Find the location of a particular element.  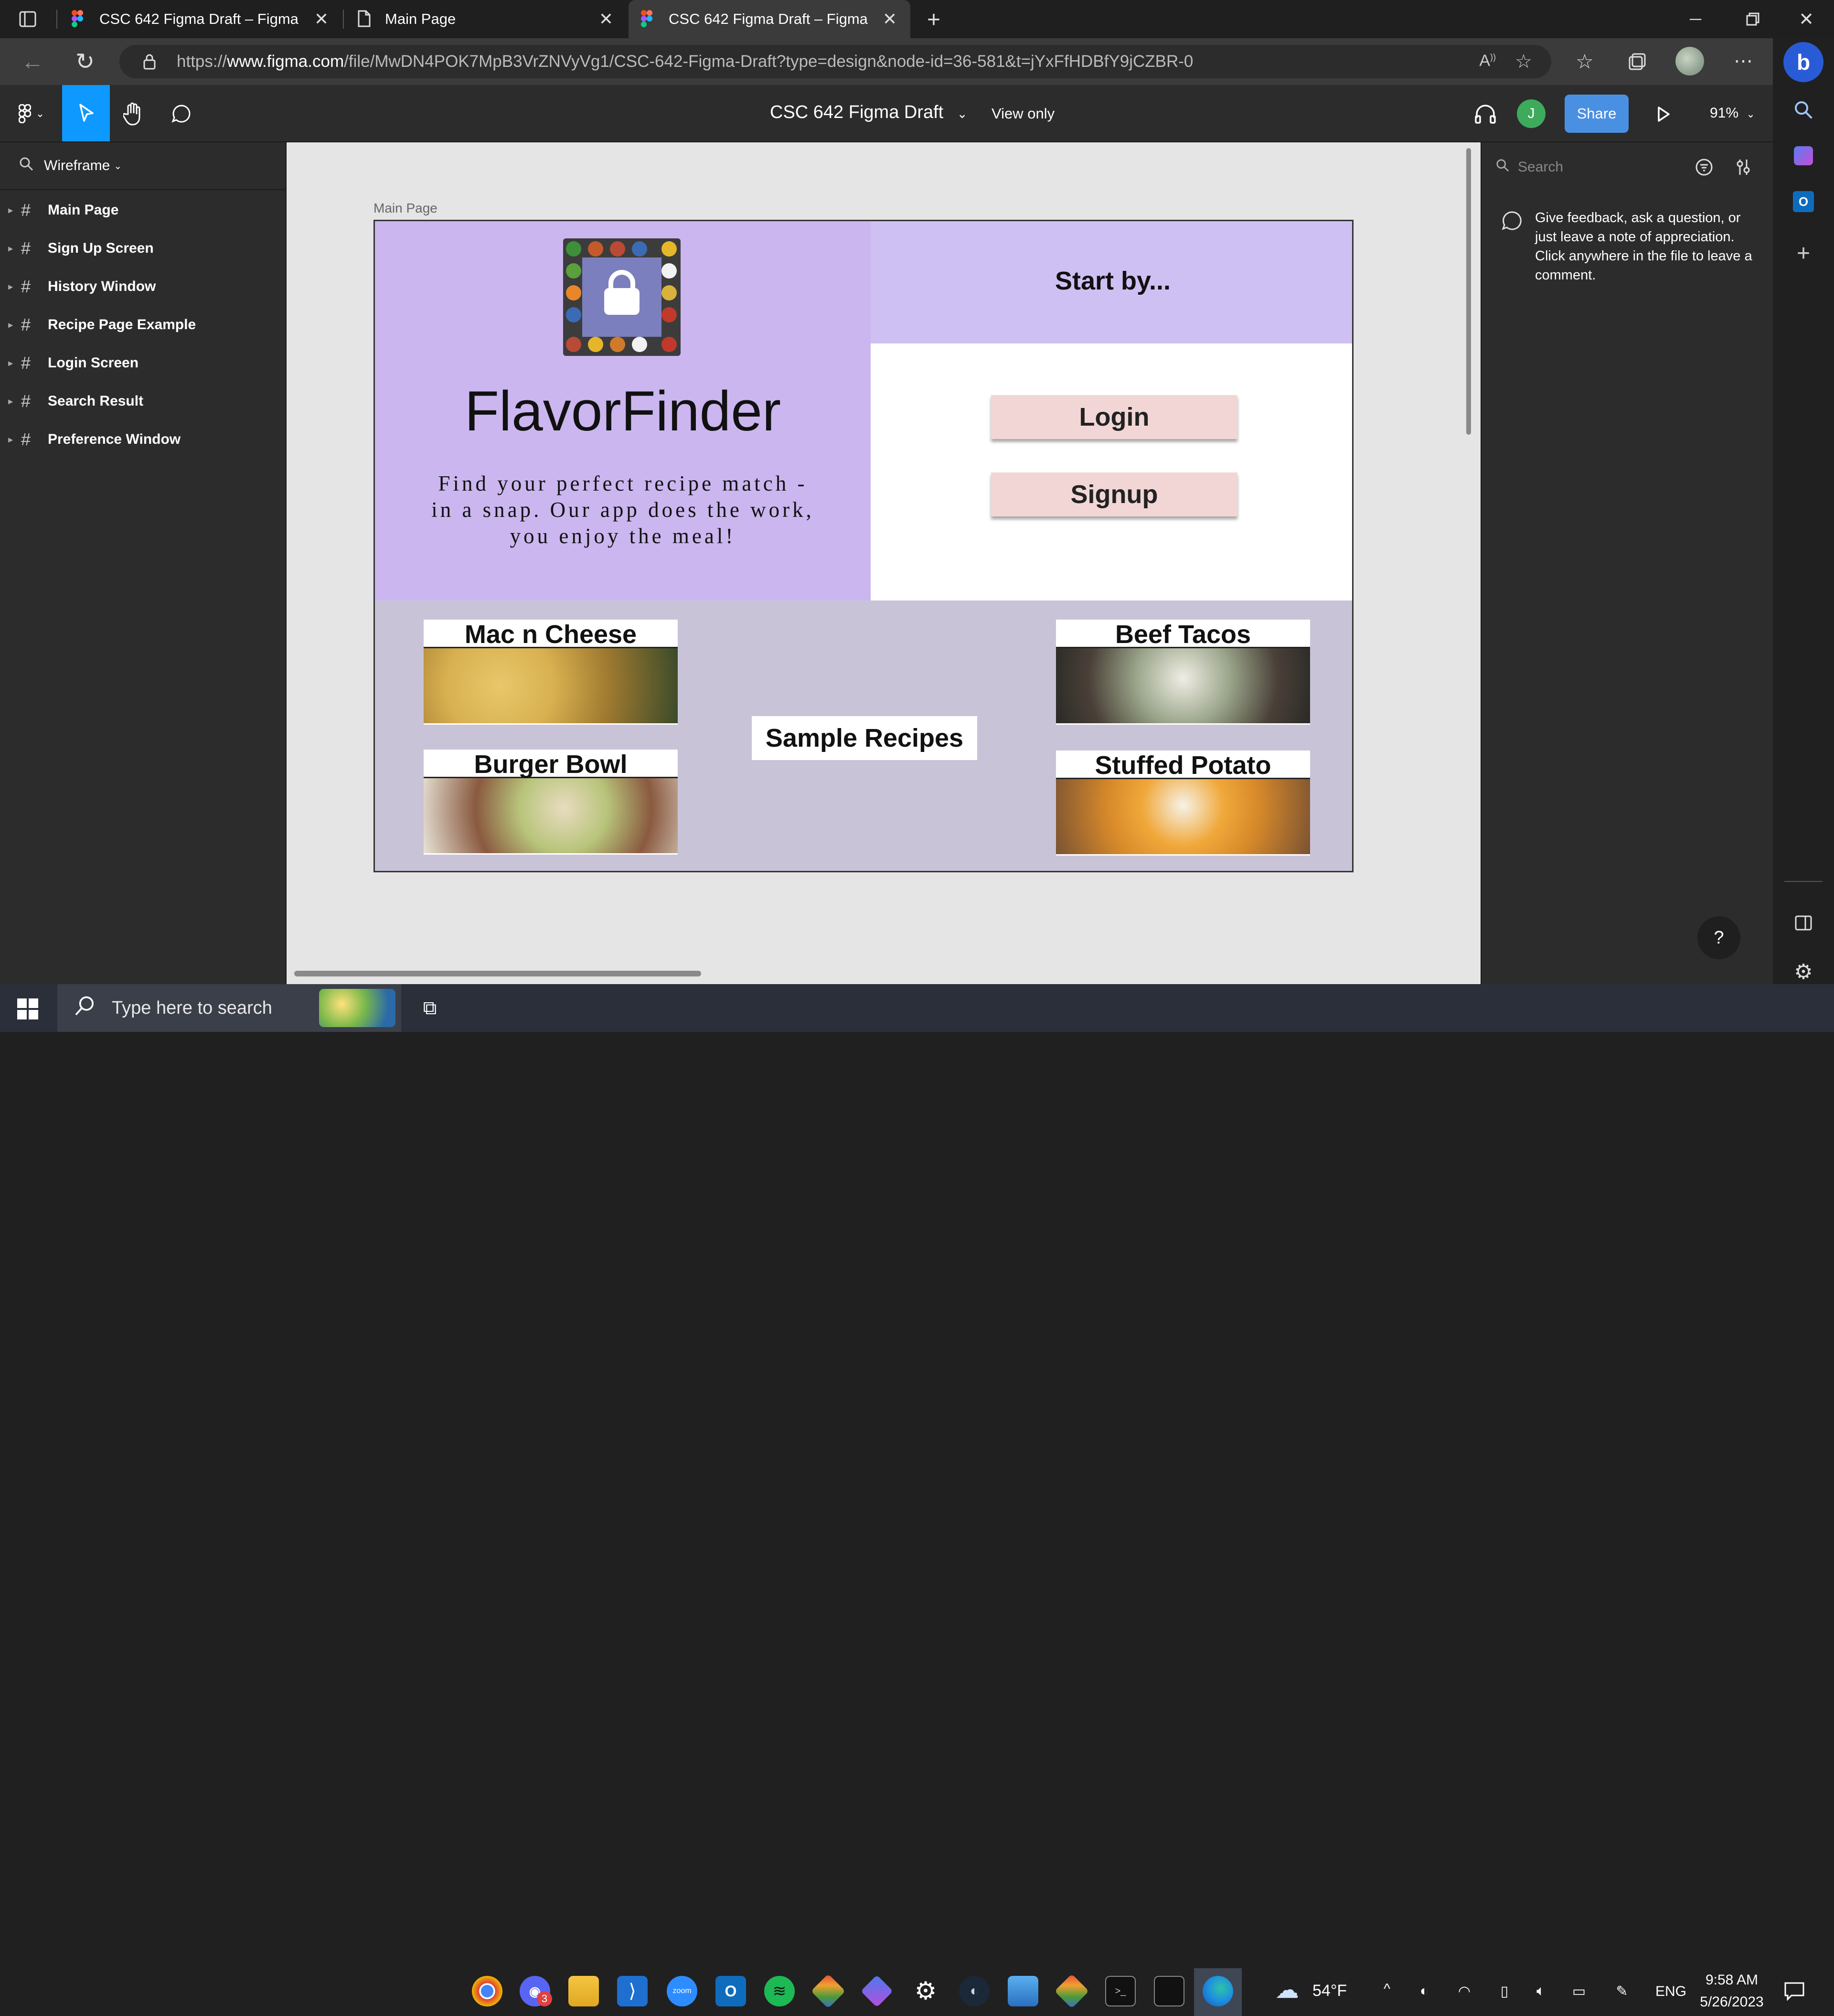

recipe-card-stuffed-potato: Stuffed Potato is located at coordinates (1183, 803).